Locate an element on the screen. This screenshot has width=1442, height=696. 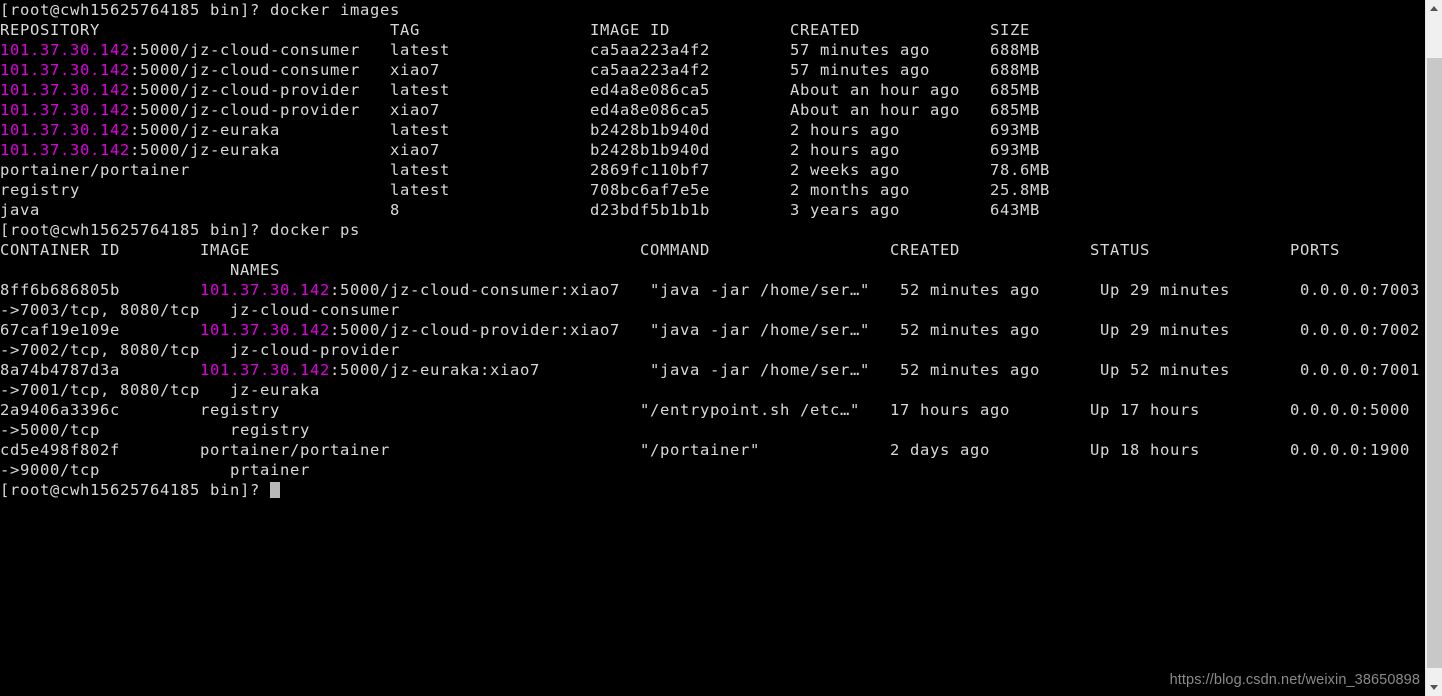
terminal-text: [root@cwh15625764185 bin]? is located at coordinates (135, 490).